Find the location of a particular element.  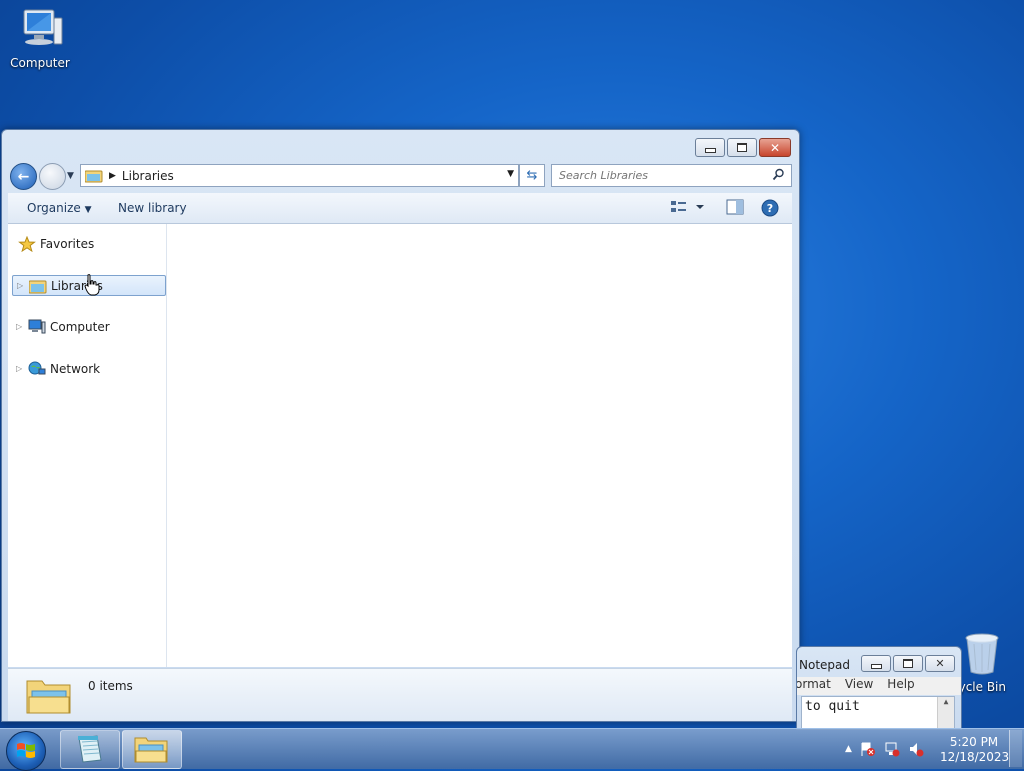

view-options-icon is located at coordinates (687, 206).